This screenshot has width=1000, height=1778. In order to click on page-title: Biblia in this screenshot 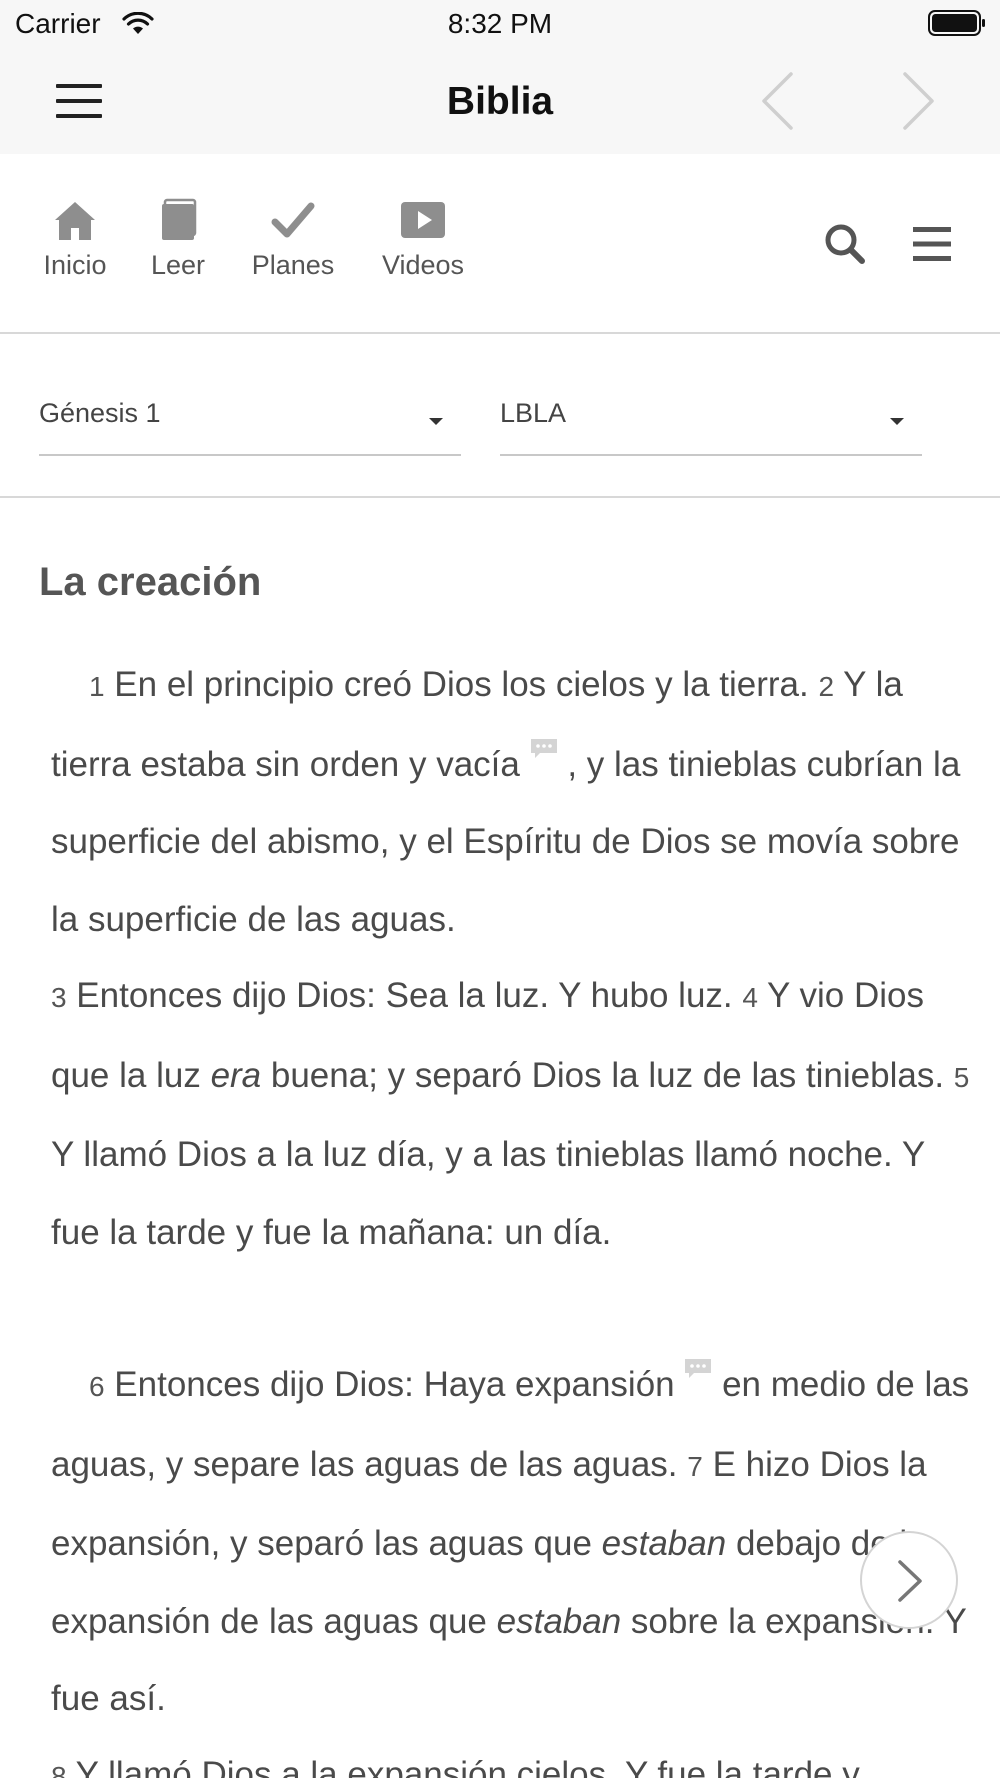, I will do `click(500, 101)`.